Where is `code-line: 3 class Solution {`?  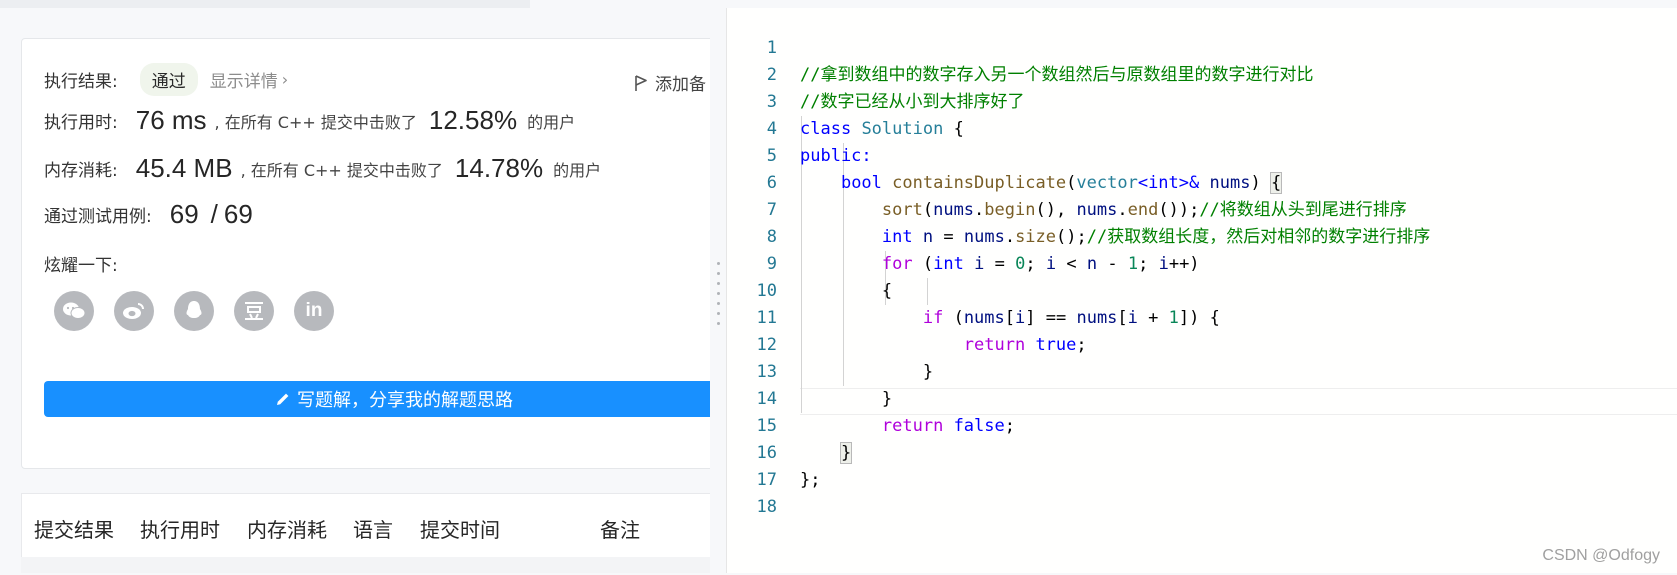 code-line: 3 class Solution { is located at coordinates (1202, 100).